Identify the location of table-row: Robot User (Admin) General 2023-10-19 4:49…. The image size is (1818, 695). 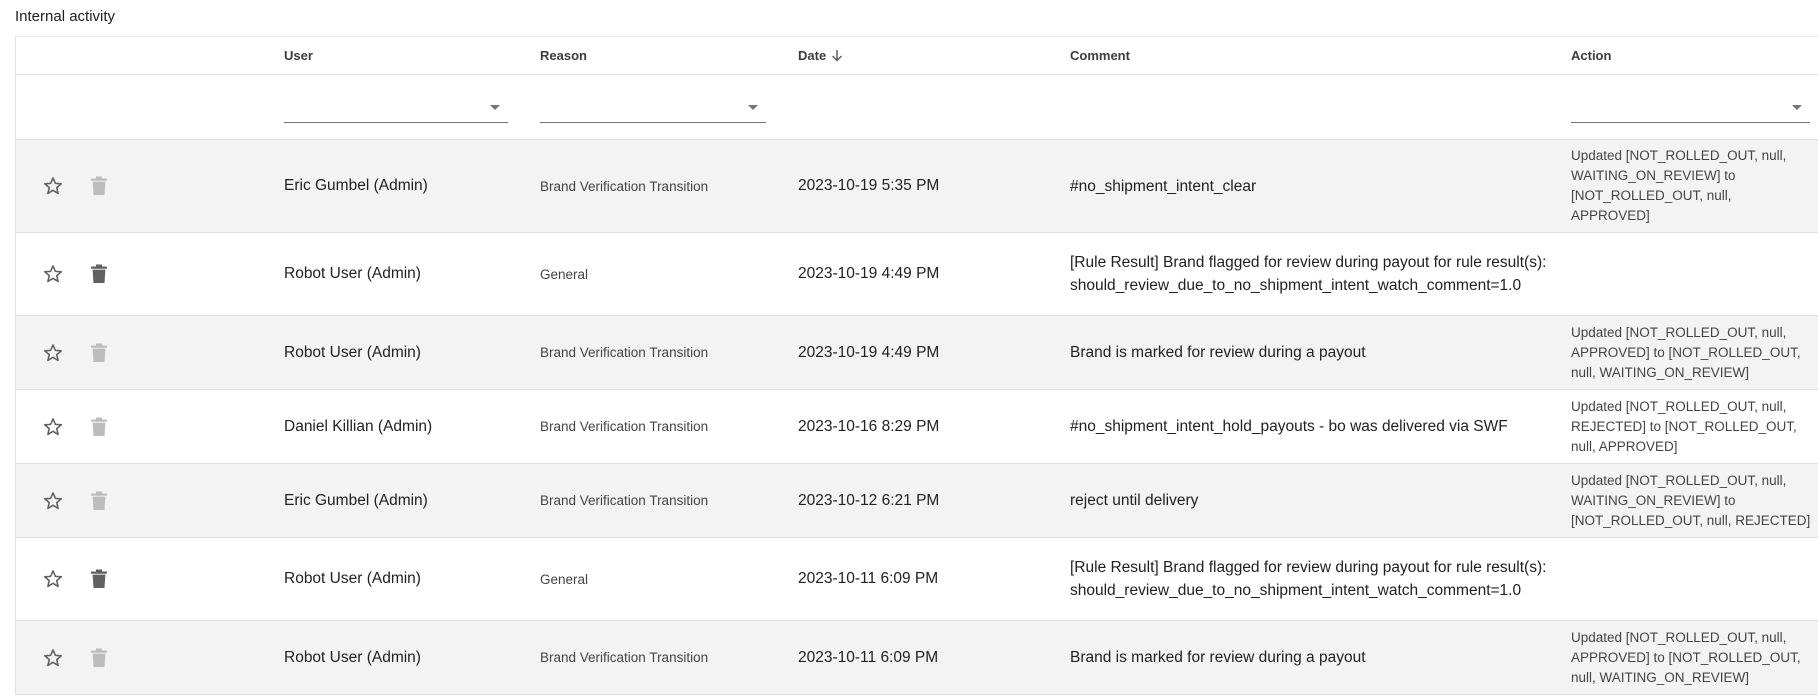
(917, 274).